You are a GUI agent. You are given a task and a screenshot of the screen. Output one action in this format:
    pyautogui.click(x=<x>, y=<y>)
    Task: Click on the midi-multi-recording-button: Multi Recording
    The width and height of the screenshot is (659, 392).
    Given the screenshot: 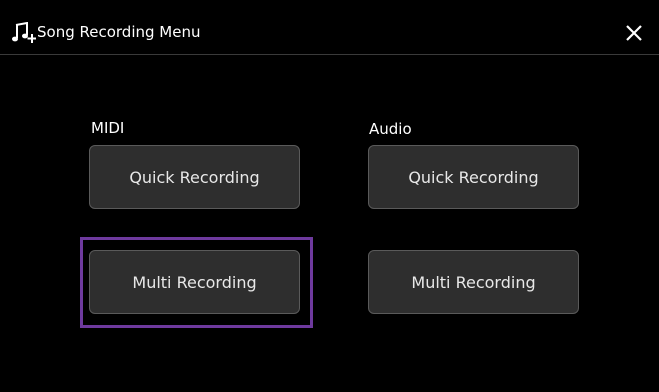 What is the action you would take?
    pyautogui.click(x=194, y=282)
    